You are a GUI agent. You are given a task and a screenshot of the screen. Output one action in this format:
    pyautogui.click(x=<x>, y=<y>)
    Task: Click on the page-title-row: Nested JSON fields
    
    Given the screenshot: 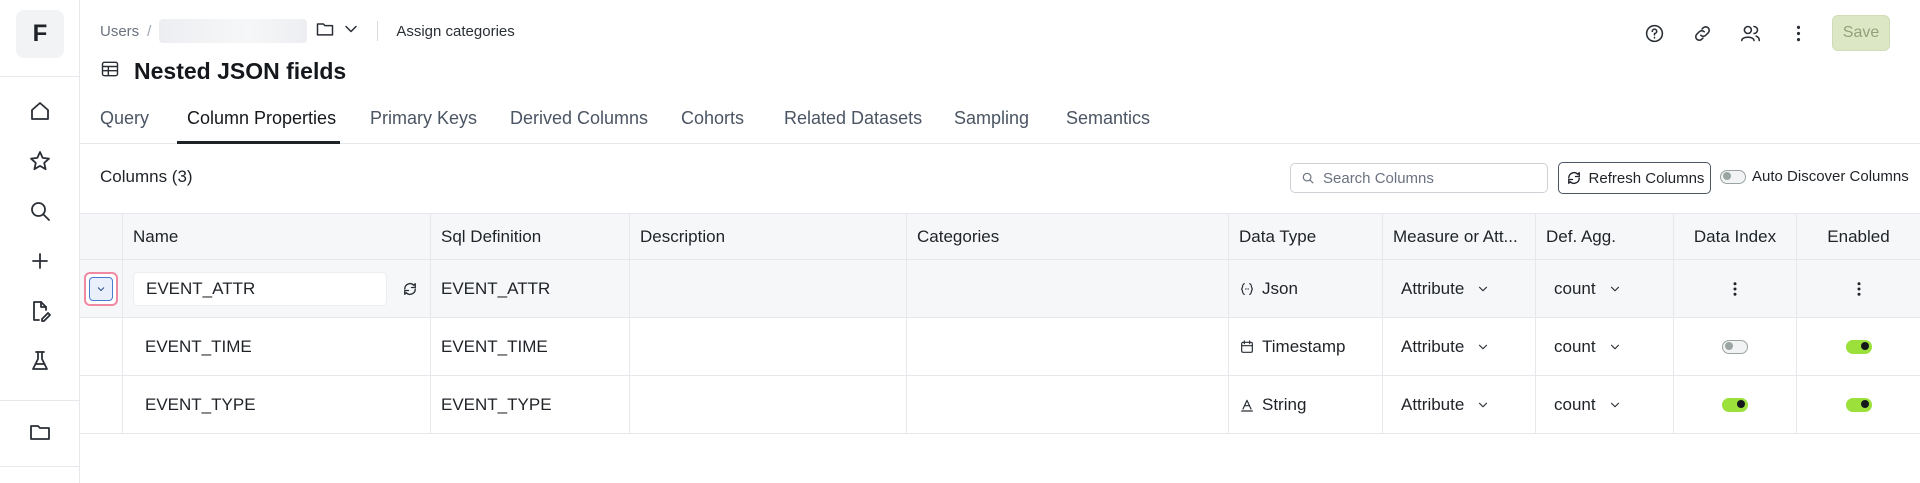 What is the action you would take?
    pyautogui.click(x=223, y=71)
    